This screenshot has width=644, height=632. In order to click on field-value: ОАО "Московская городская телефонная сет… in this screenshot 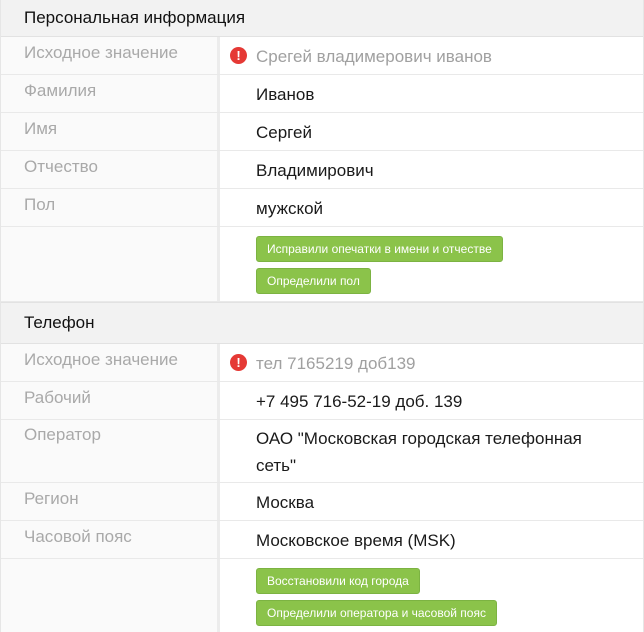, I will do `click(419, 452)`.